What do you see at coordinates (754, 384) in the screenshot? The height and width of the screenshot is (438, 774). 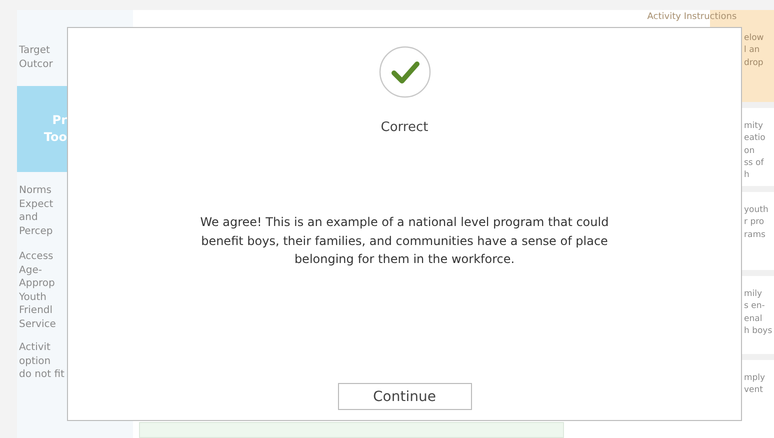 I see `activity-cell-text: mply vent` at bounding box center [754, 384].